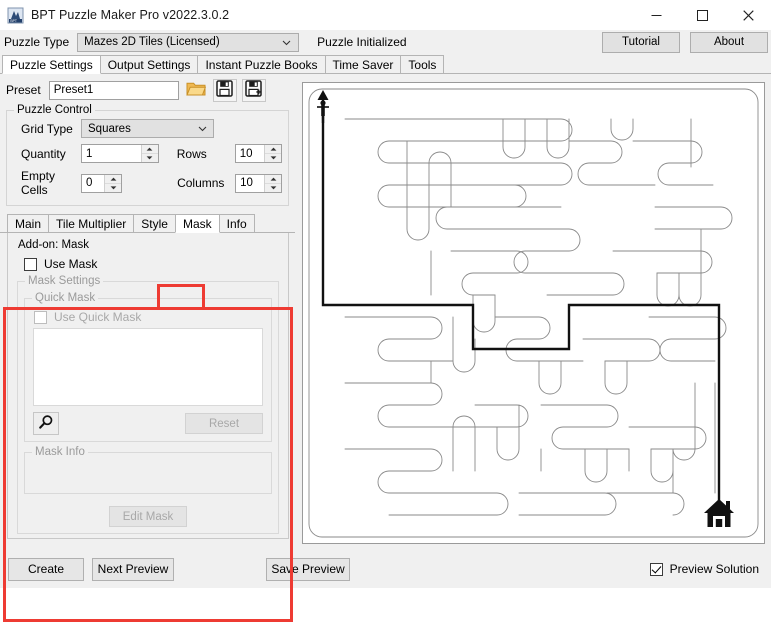 Image resolution: width=771 pixels, height=622 pixels. I want to click on use-quick-mask-row: Use Quick Mask, so click(150, 317).